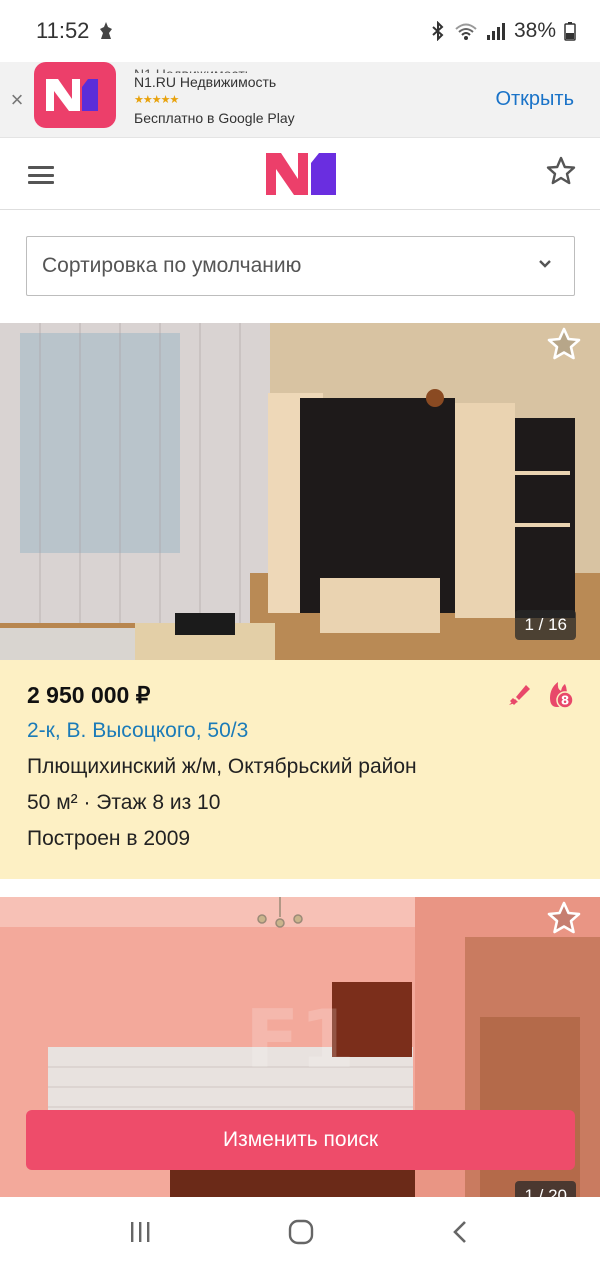 This screenshot has height=1266, width=600. I want to click on home-icon, so click(301, 1232).